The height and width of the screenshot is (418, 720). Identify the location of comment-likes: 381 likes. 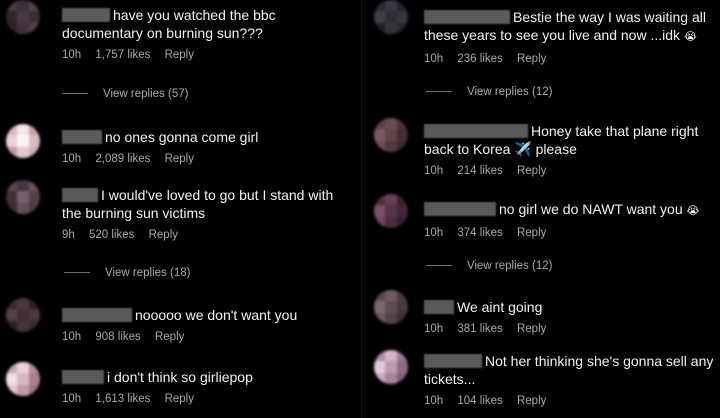
(479, 329).